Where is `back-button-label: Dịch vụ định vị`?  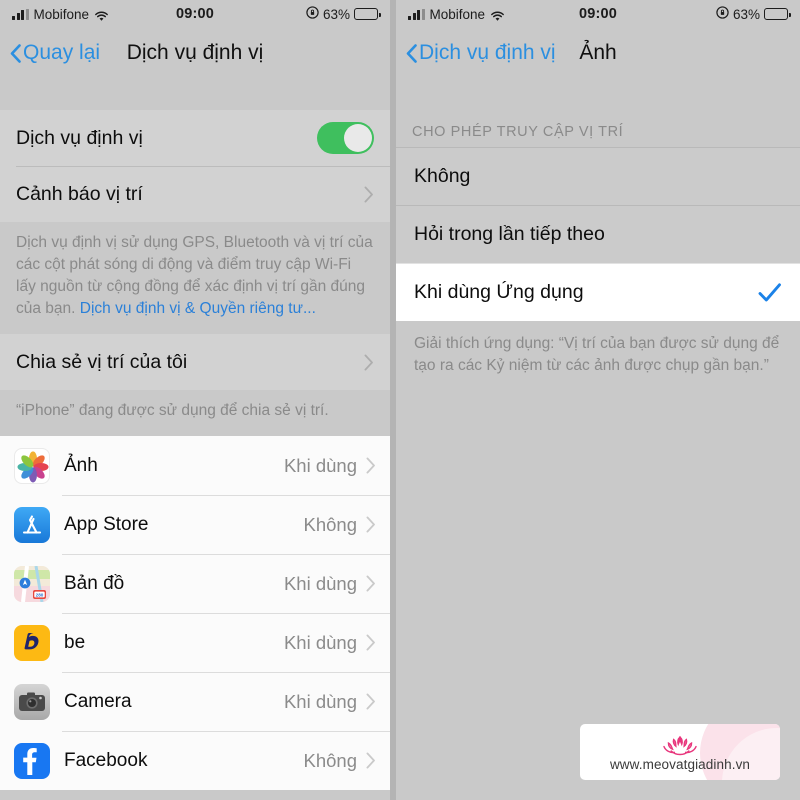 back-button-label: Dịch vụ định vị is located at coordinates (487, 52).